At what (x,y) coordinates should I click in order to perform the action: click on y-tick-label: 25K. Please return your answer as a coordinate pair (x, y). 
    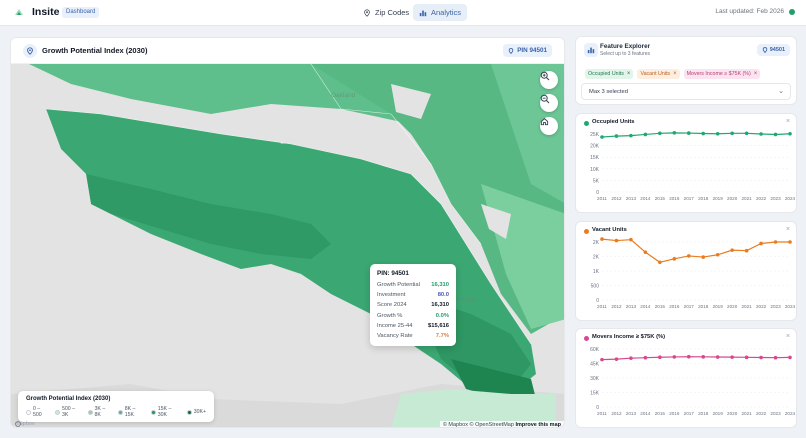
    Looking at the image, I should click on (595, 135).